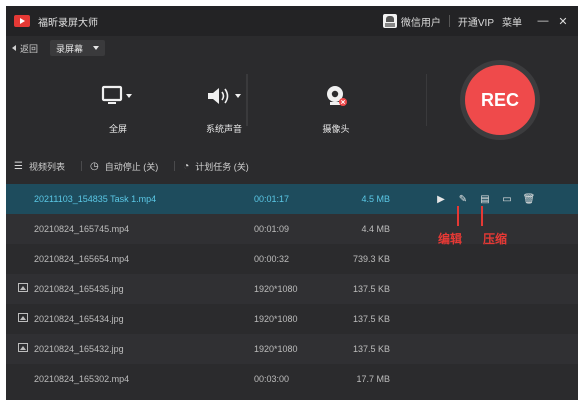 This screenshot has height=400, width=584. Describe the element at coordinates (292, 379) in the screenshot. I see `file-row: 20210824_165302.mp4 00:03:00 17.7 MB` at that location.